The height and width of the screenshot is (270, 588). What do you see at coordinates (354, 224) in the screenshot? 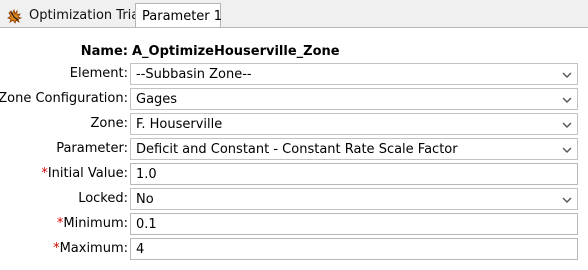
I see `minimum-input: 0.1` at bounding box center [354, 224].